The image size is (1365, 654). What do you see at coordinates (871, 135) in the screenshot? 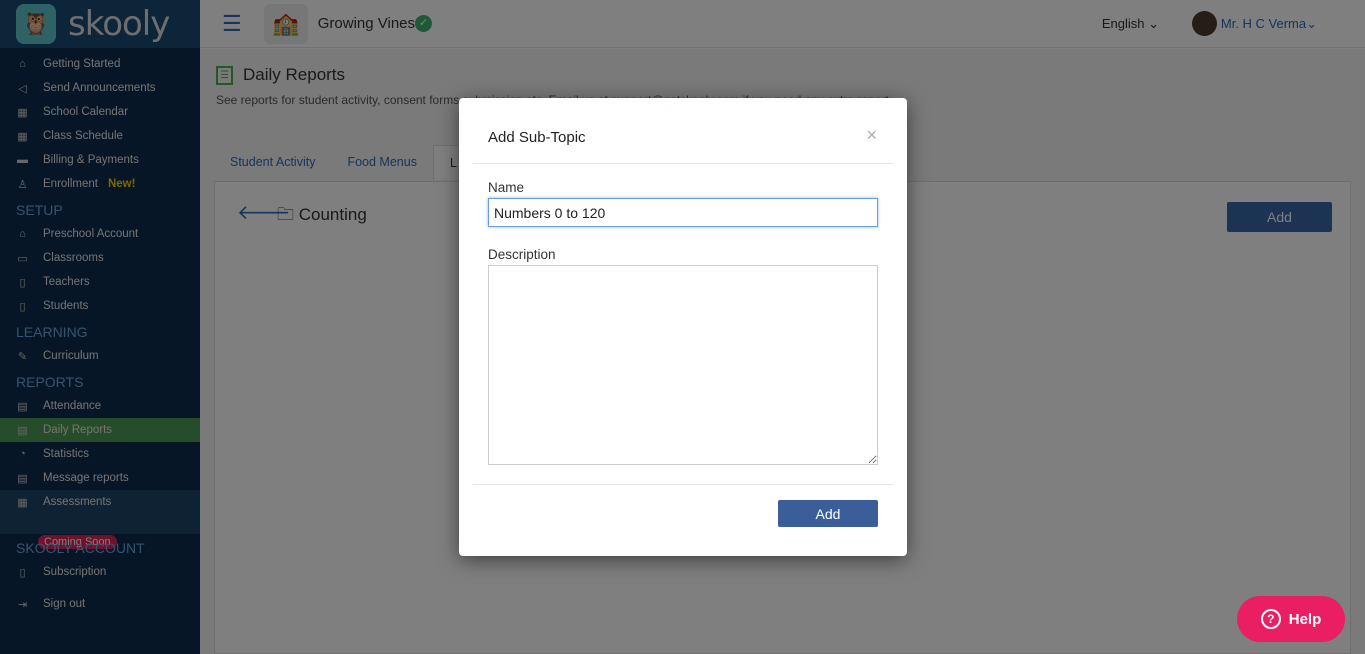
I see `close-icon: ×` at bounding box center [871, 135].